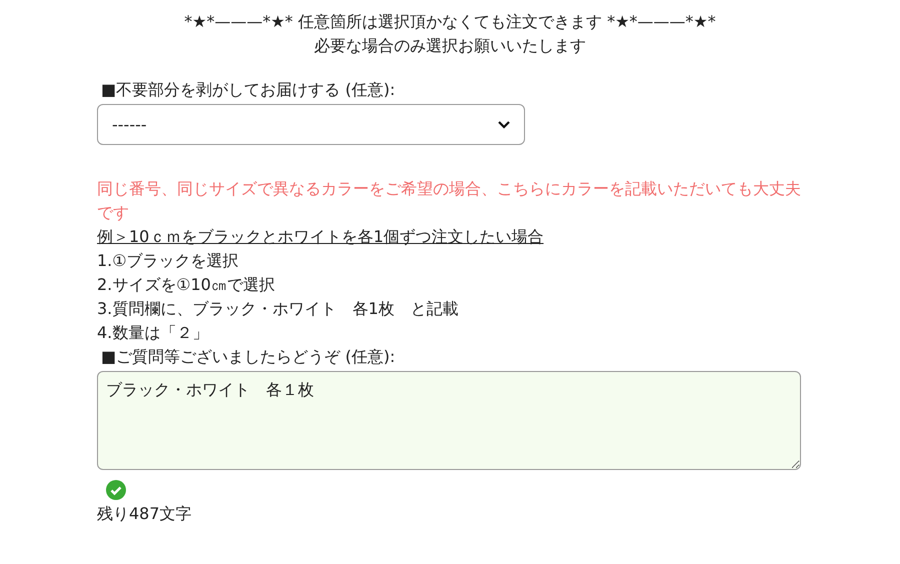 This screenshot has width=900, height=564. What do you see at coordinates (168, 261) in the screenshot?
I see `step-text: 1.①ブラックを選択` at bounding box center [168, 261].